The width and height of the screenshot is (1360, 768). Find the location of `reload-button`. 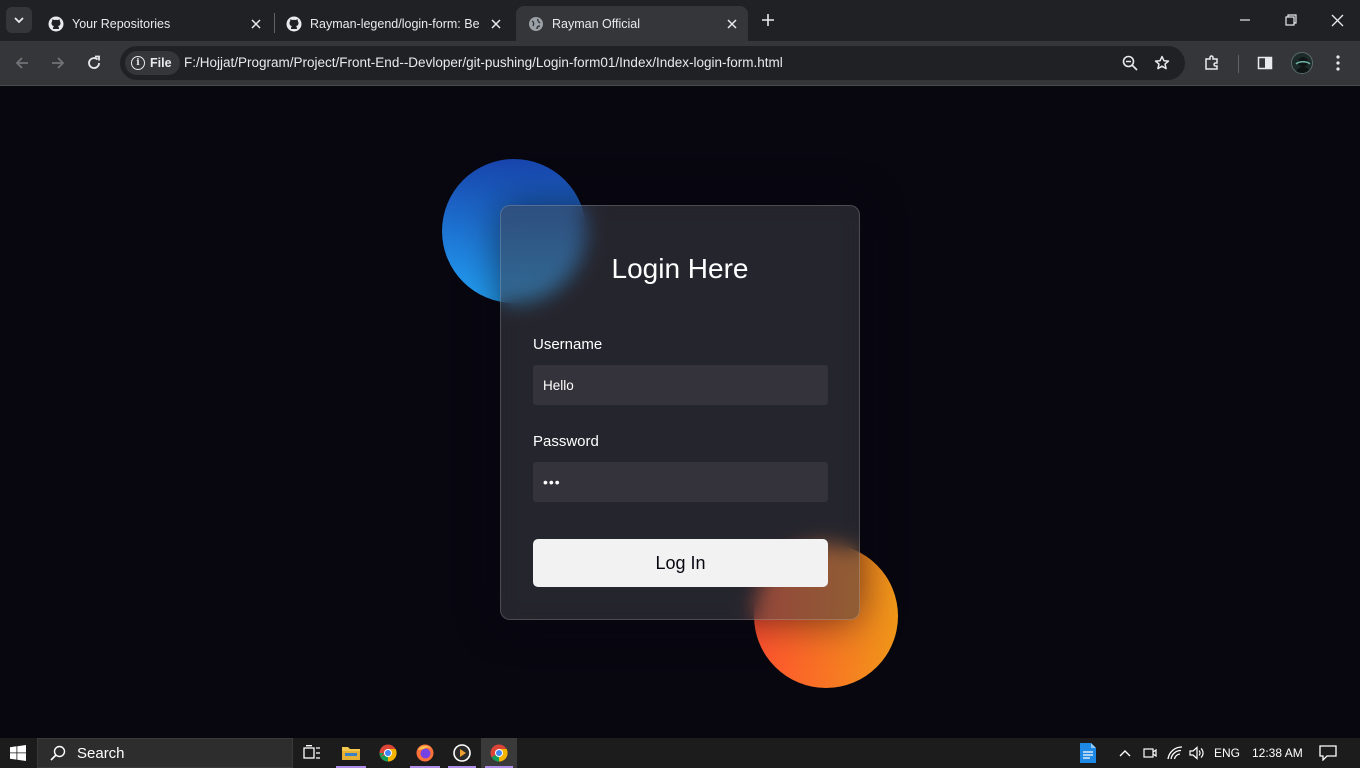

reload-button is located at coordinates (94, 63).